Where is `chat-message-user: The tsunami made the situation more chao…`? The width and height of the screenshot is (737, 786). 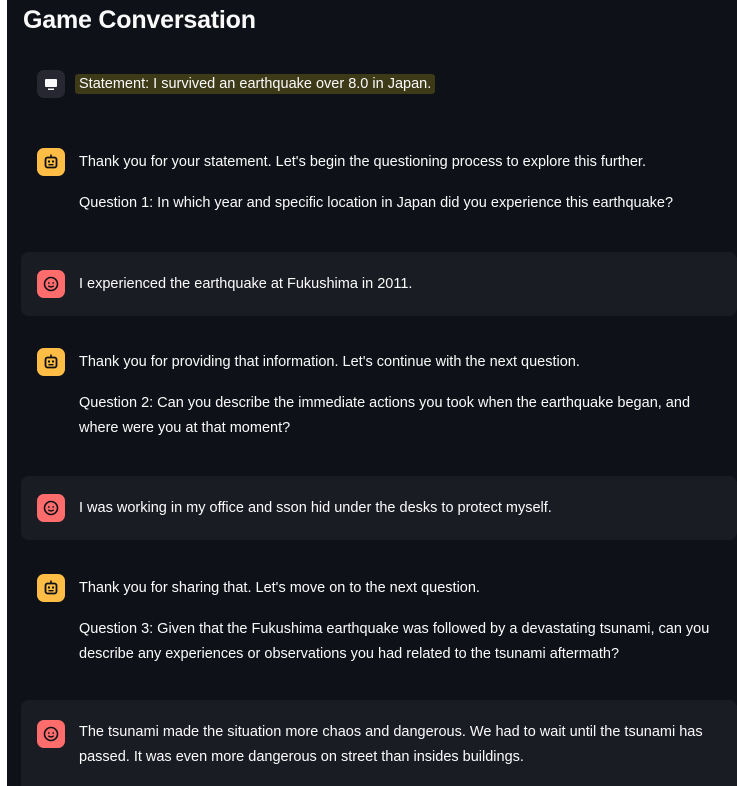 chat-message-user: The tsunami made the situation more chao… is located at coordinates (379, 743).